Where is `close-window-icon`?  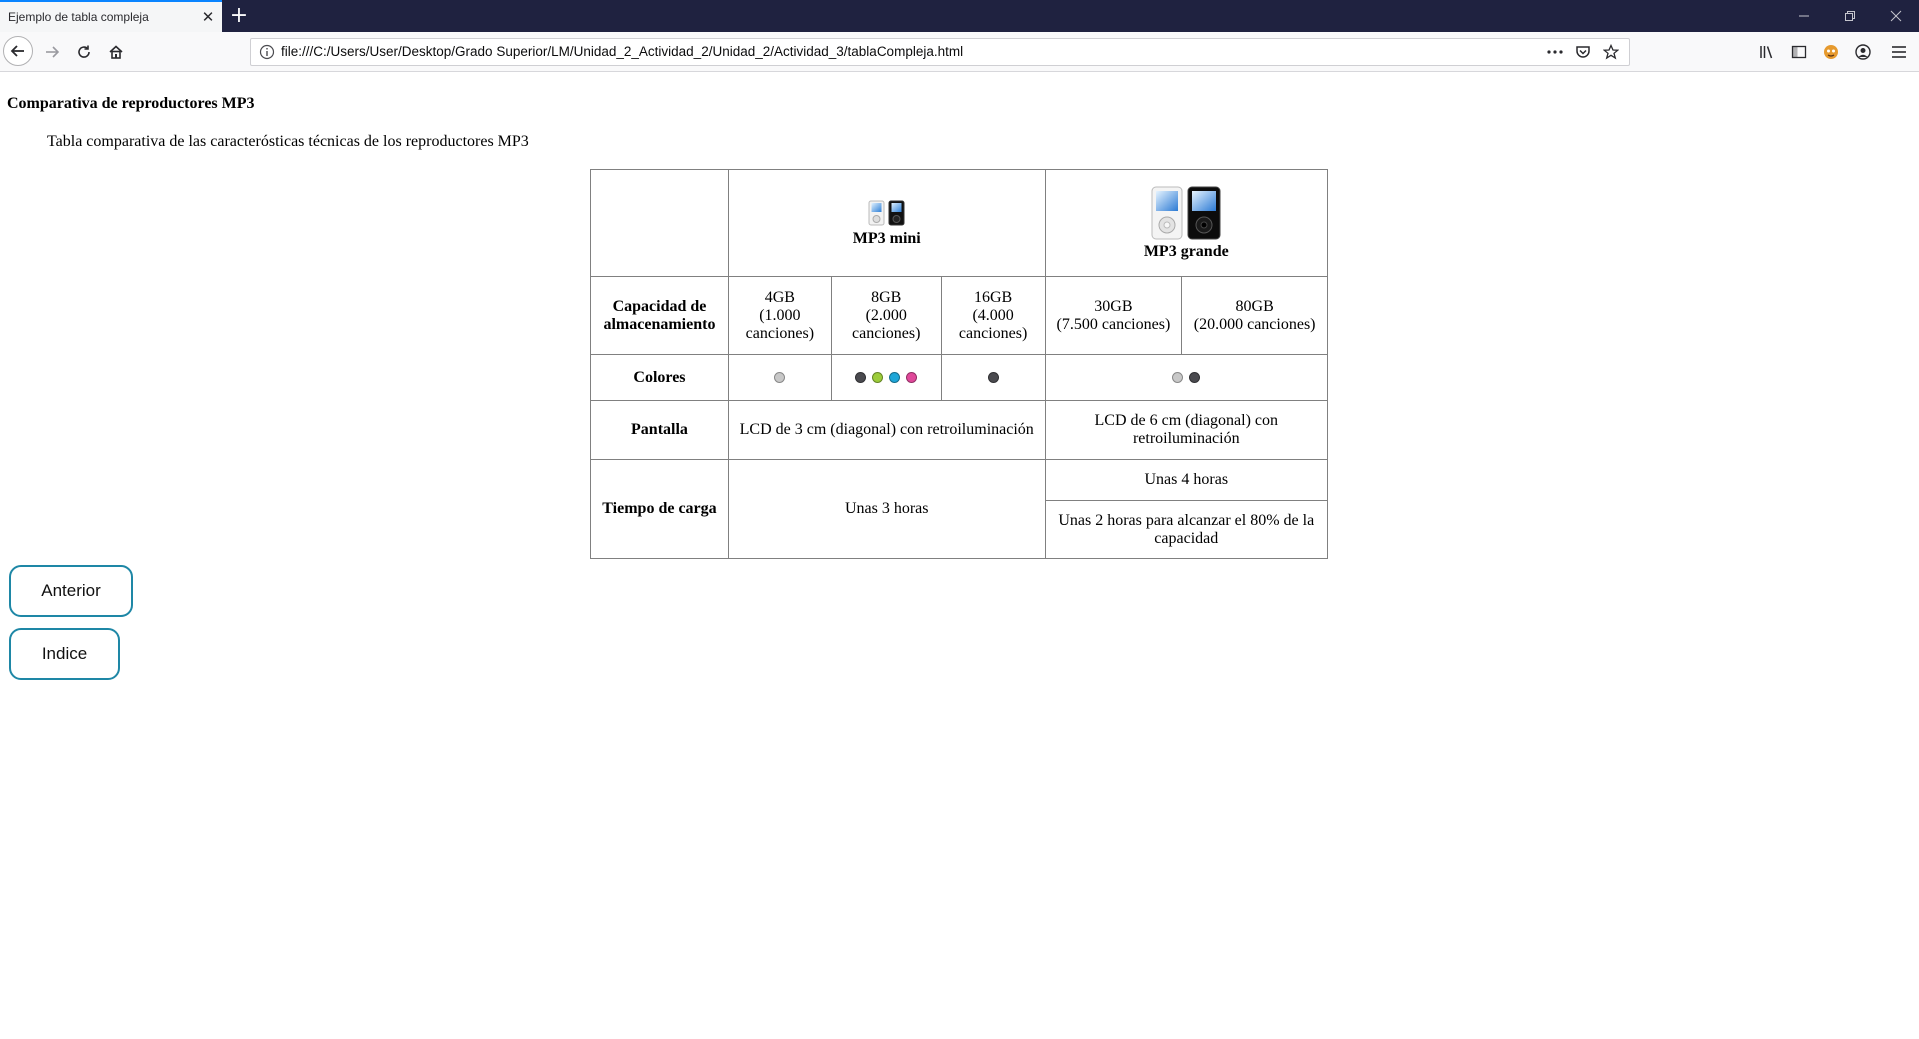
close-window-icon is located at coordinates (1896, 16).